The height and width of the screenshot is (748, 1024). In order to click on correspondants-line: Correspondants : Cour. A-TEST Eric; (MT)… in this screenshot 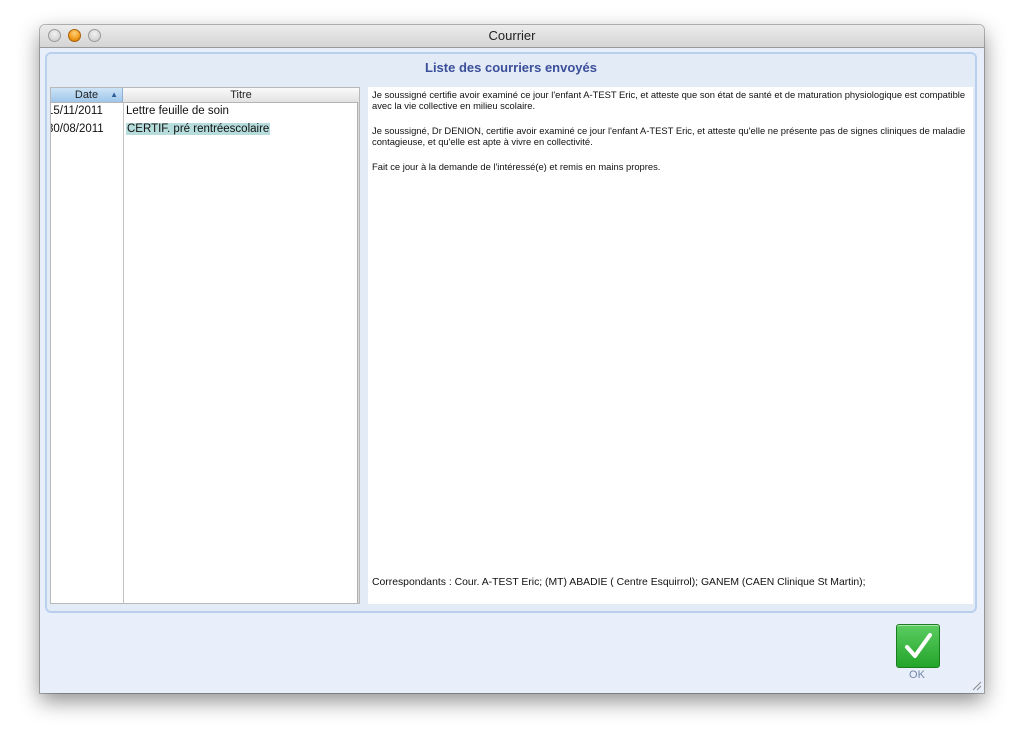, I will do `click(619, 582)`.